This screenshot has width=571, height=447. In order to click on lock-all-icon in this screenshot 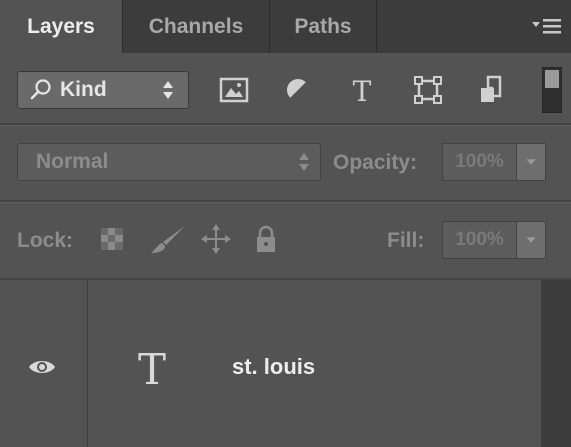, I will do `click(266, 239)`.